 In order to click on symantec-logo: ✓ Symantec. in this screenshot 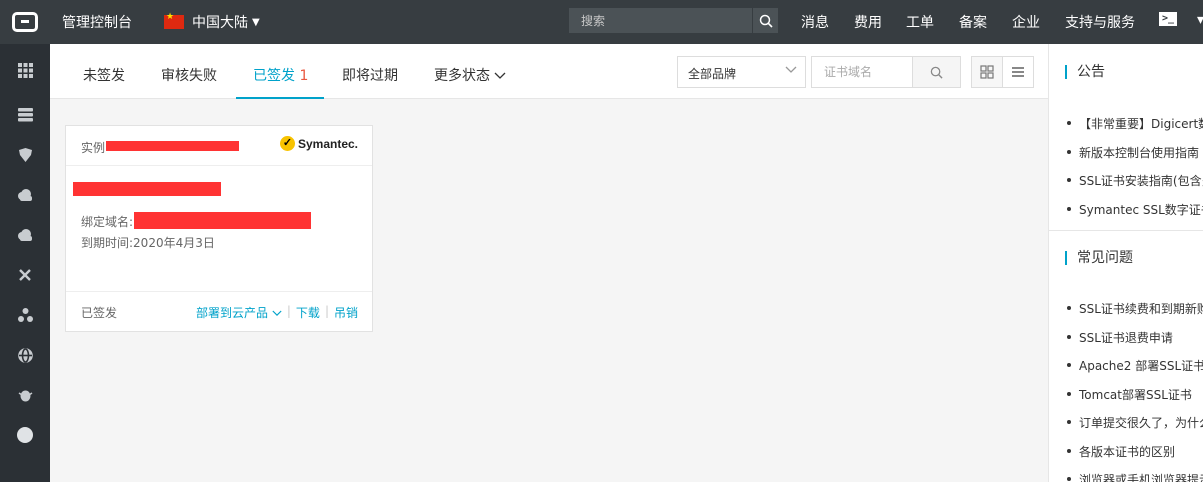, I will do `click(318, 143)`.